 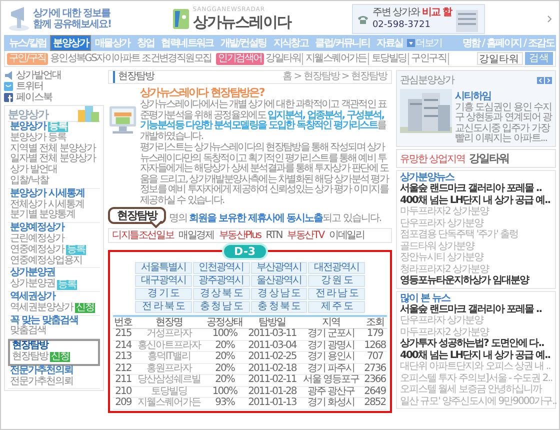 What do you see at coordinates (475, 366) in the screenshot?
I see `news-link: 대단위 아파트단지와 오피스 상권 내 ..` at bounding box center [475, 366].